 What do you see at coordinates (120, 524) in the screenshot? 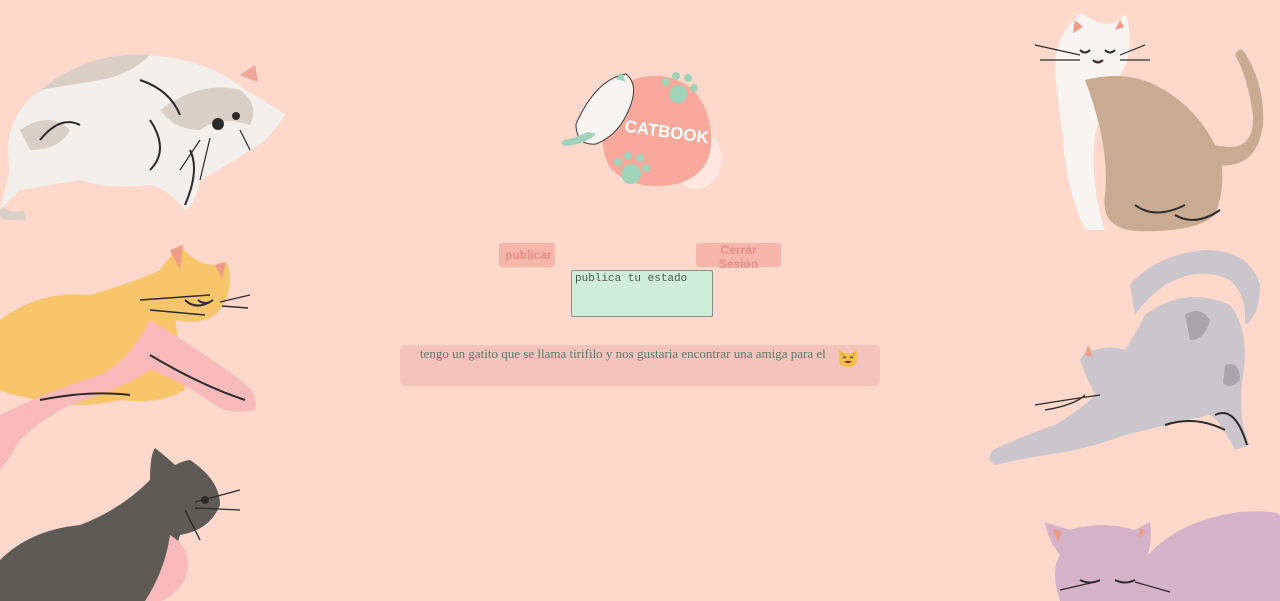
I see `dark-gray-cat-illustration` at bounding box center [120, 524].